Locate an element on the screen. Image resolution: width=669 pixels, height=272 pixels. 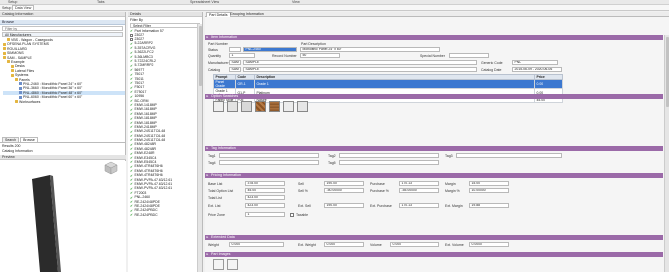
status-select is located at coordinates (235, 49).